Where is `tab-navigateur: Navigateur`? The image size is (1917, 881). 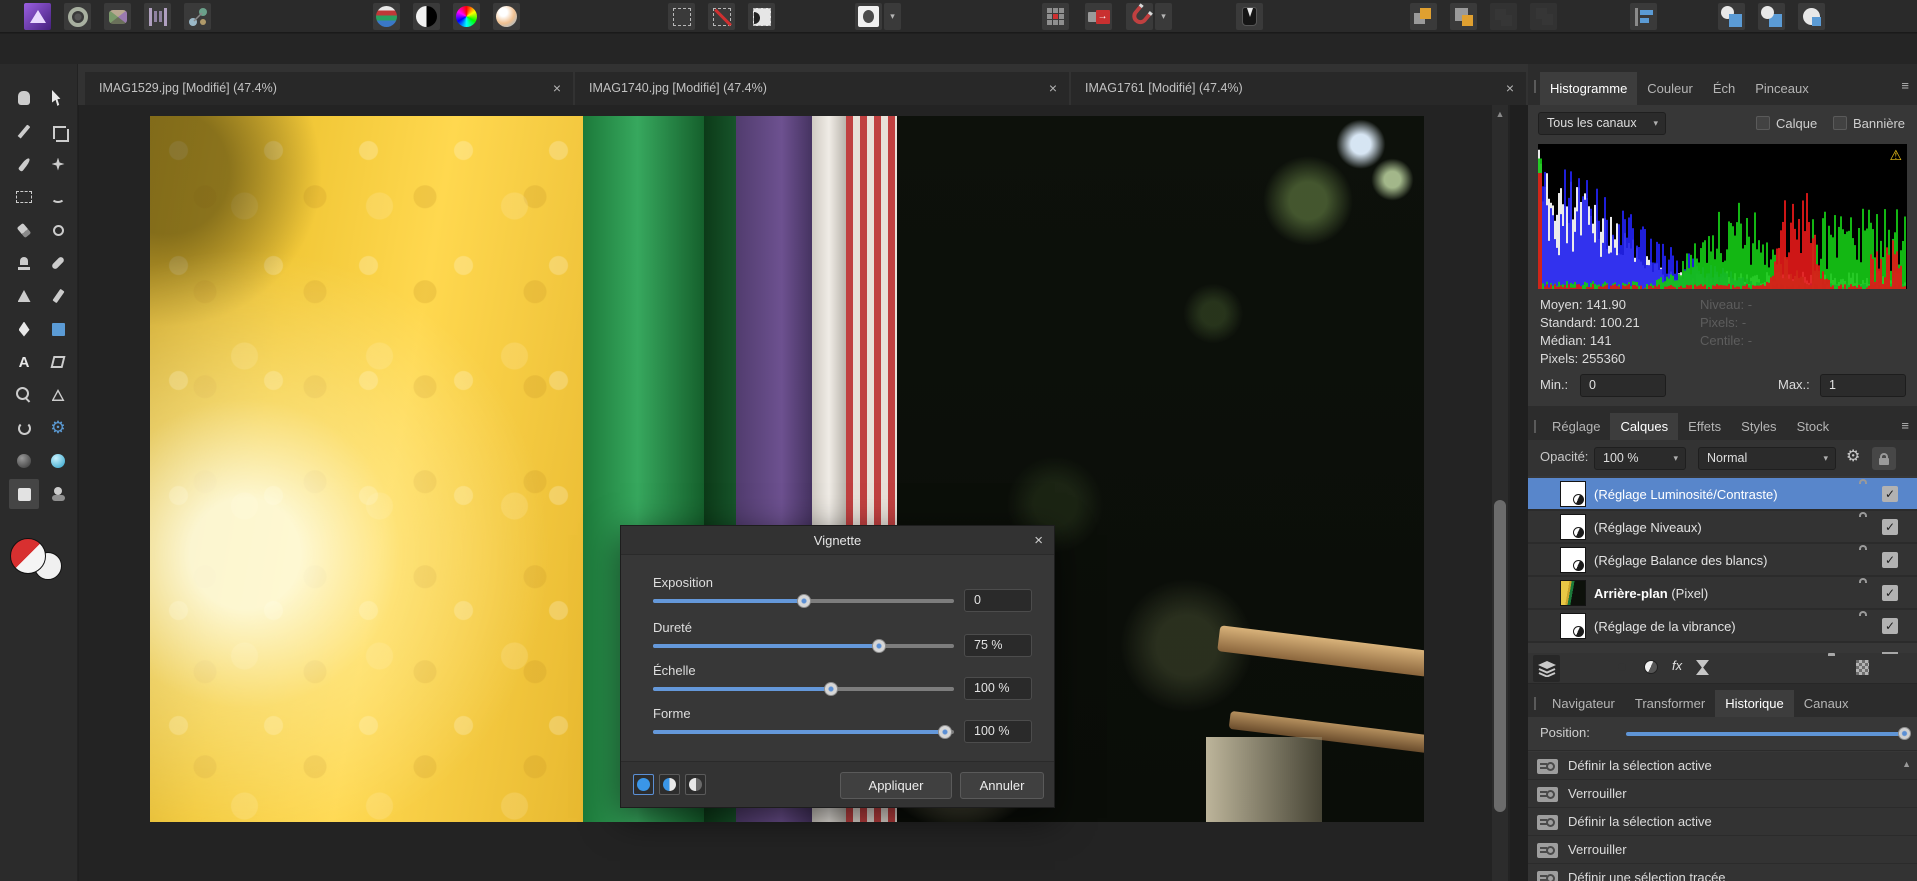 tab-navigateur: Navigateur is located at coordinates (1583, 703).